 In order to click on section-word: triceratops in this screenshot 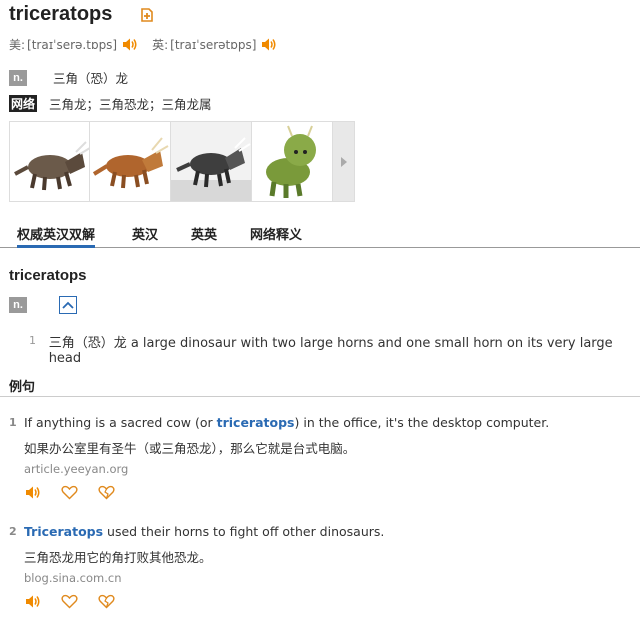, I will do `click(48, 275)`.